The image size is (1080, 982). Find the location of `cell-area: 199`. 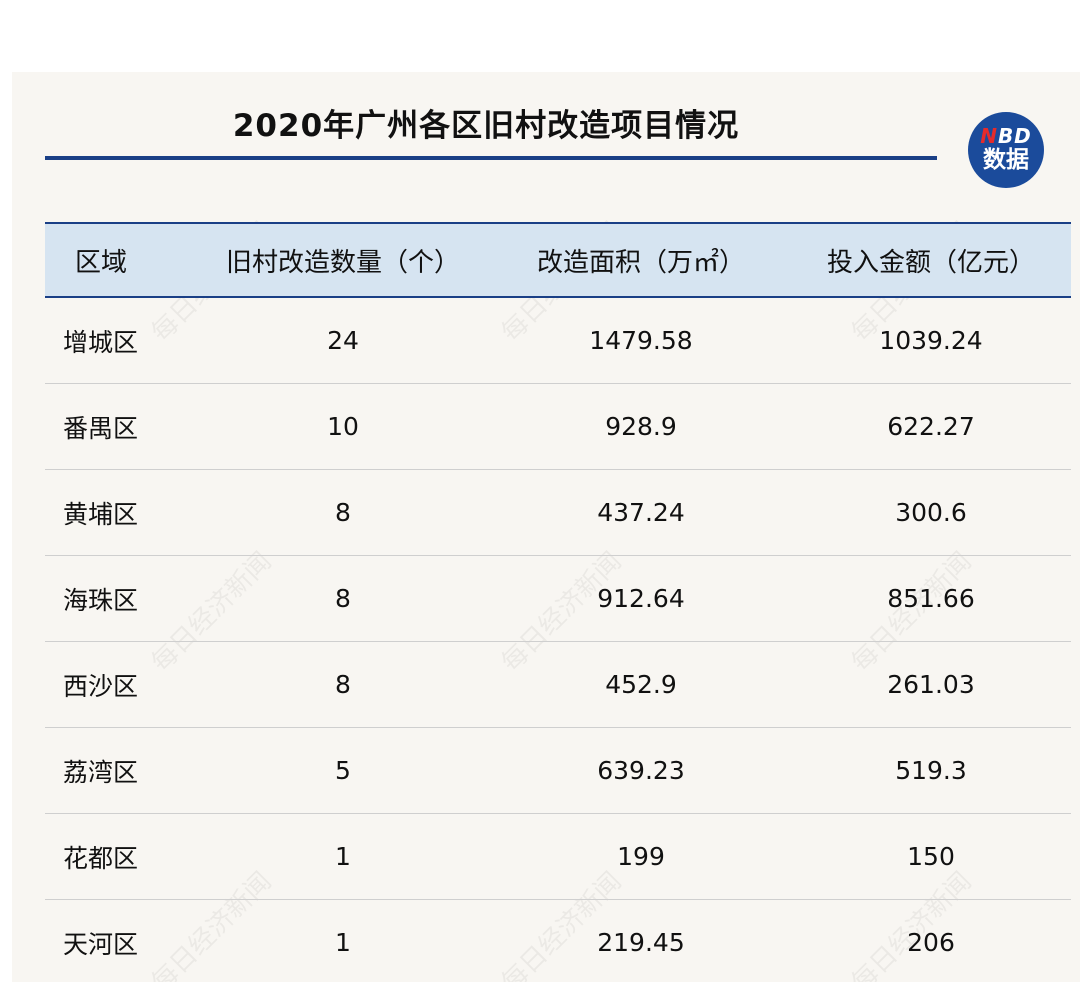

cell-area: 199 is located at coordinates (641, 856).